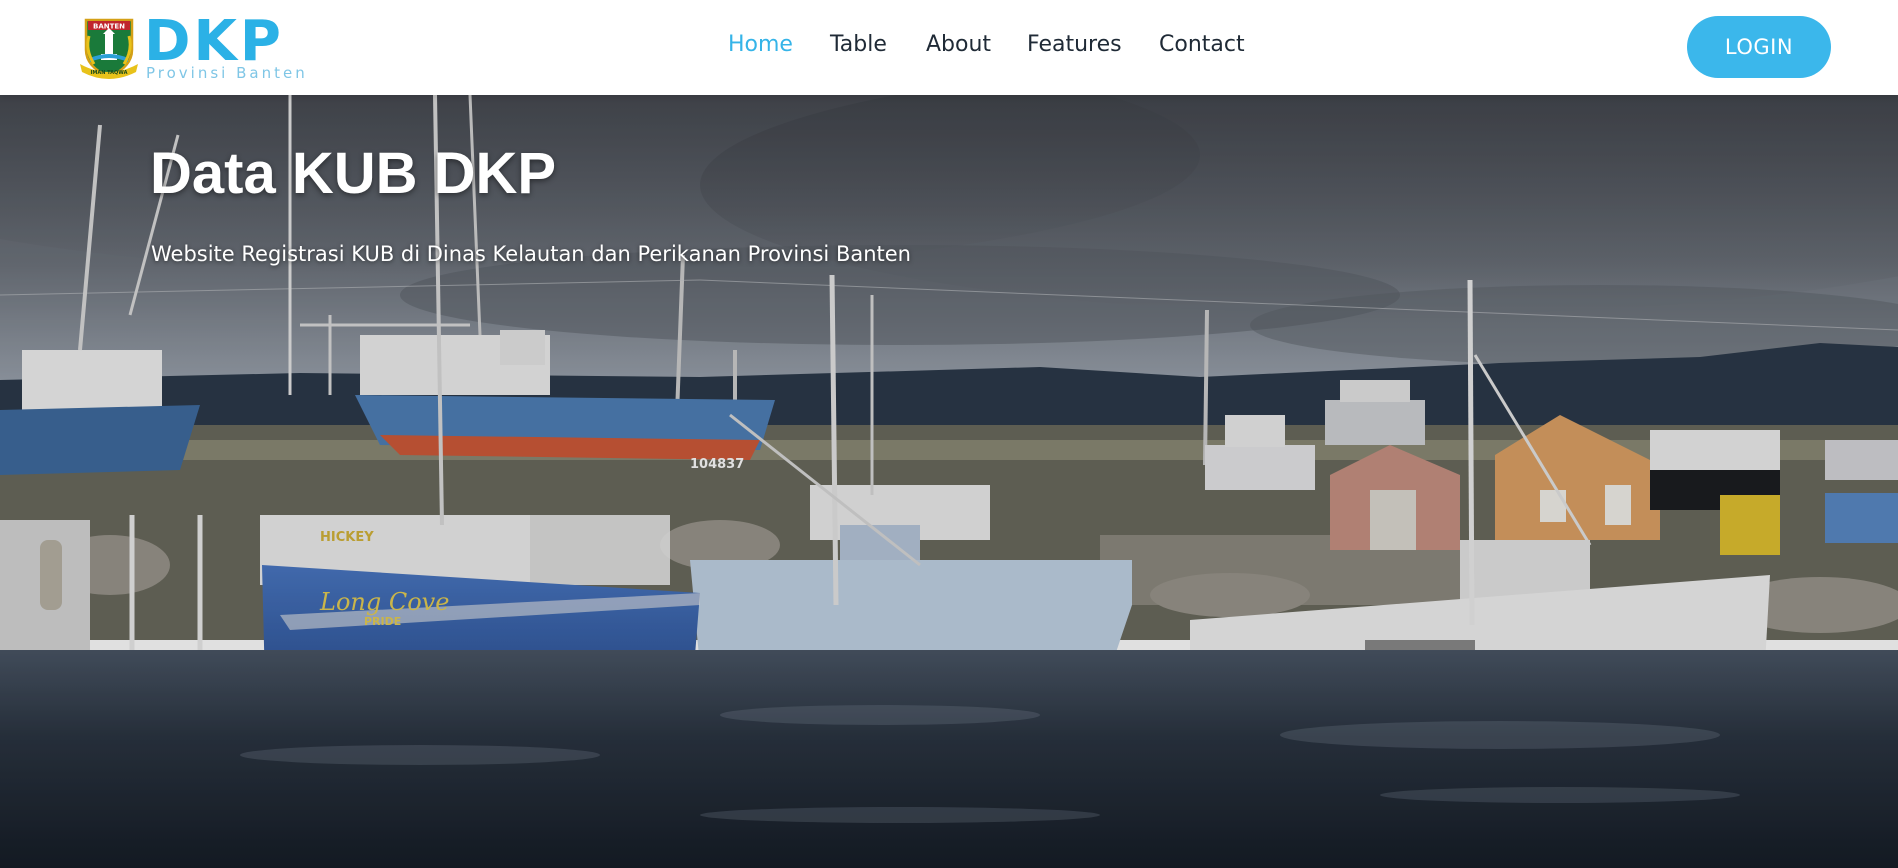  I want to click on brand-logo-link: BANTEN IMAN TAQWA DKP Provinsi Banten, so click(206, 46).